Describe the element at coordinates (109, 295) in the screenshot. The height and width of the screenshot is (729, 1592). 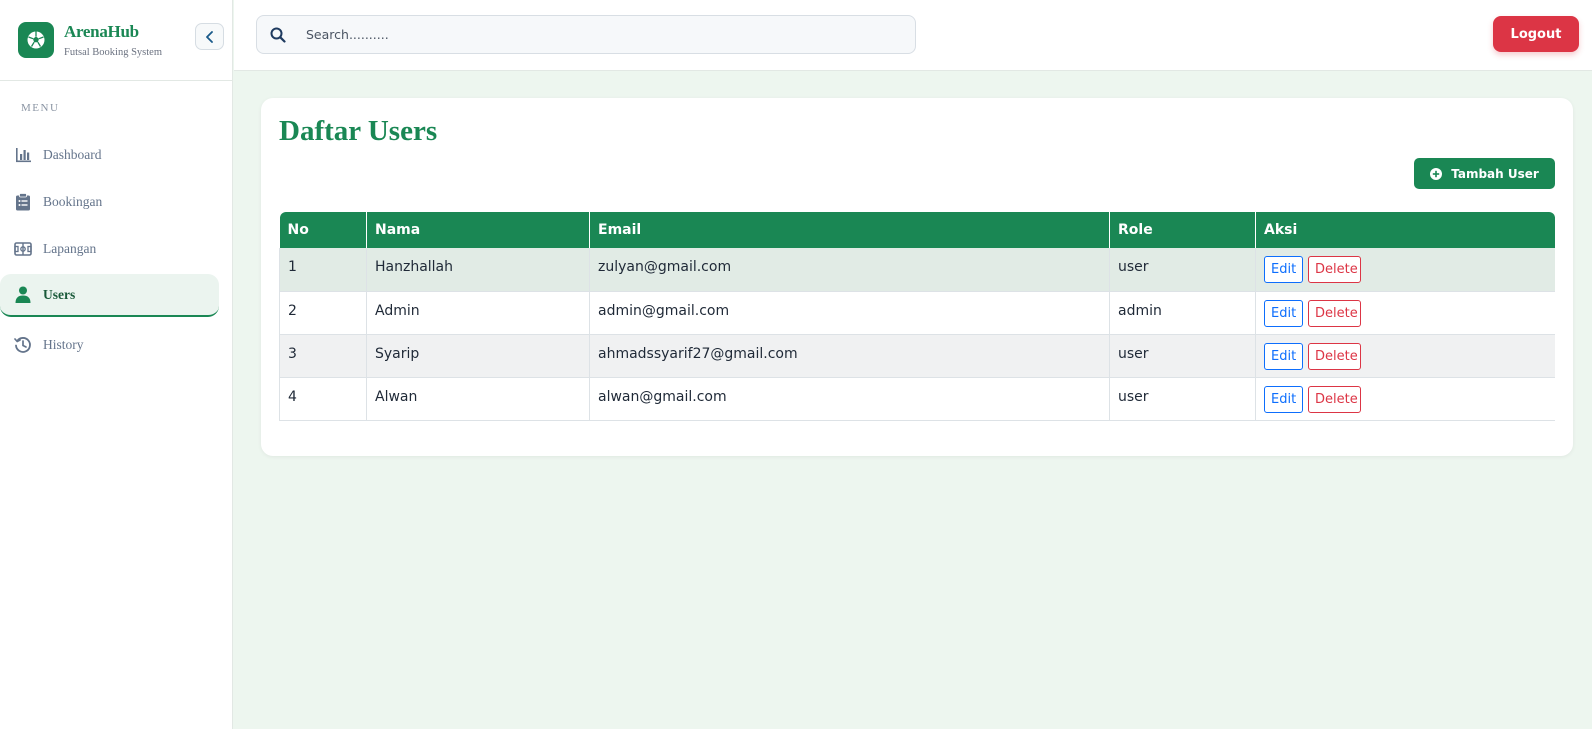
I see `sidebar-item-users: Users` at that location.